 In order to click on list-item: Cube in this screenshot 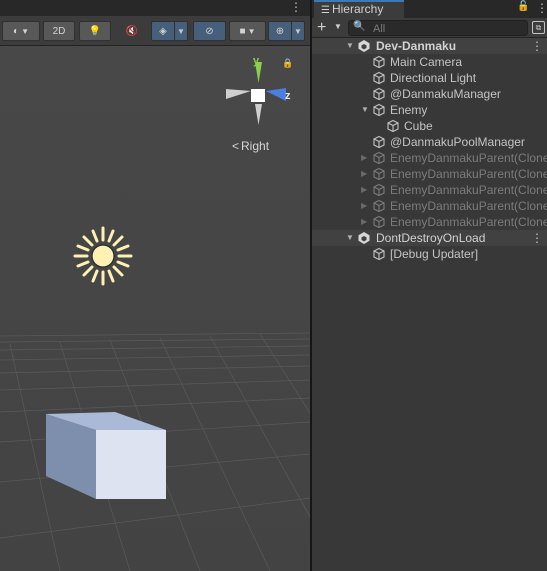, I will do `click(429, 126)`.